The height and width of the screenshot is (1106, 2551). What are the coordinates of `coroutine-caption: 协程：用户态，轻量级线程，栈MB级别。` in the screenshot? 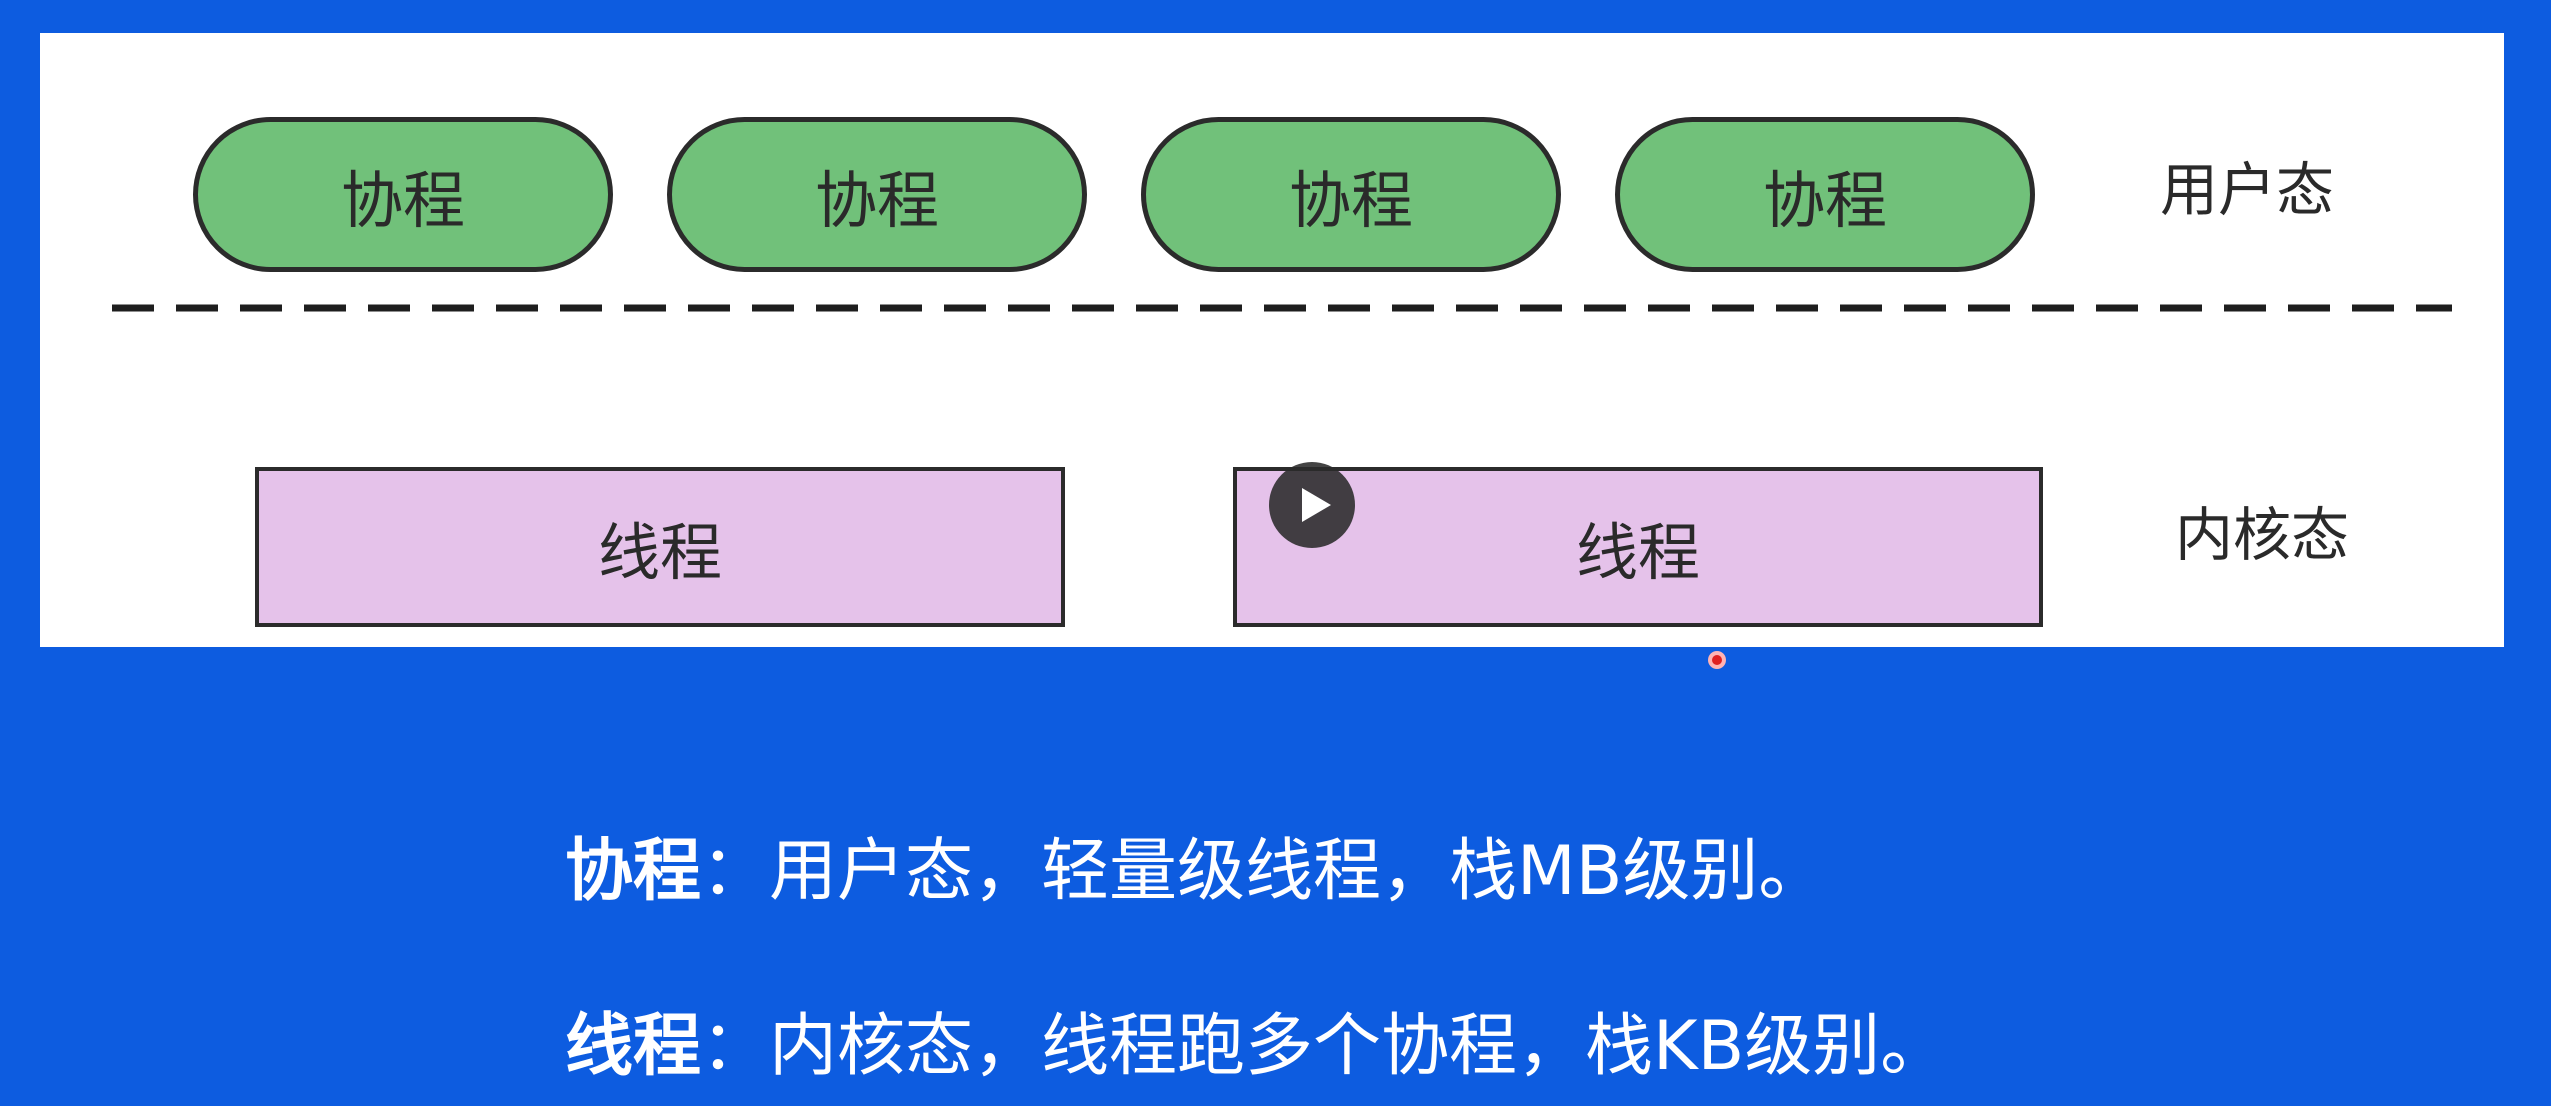 It's located at (1195, 864).